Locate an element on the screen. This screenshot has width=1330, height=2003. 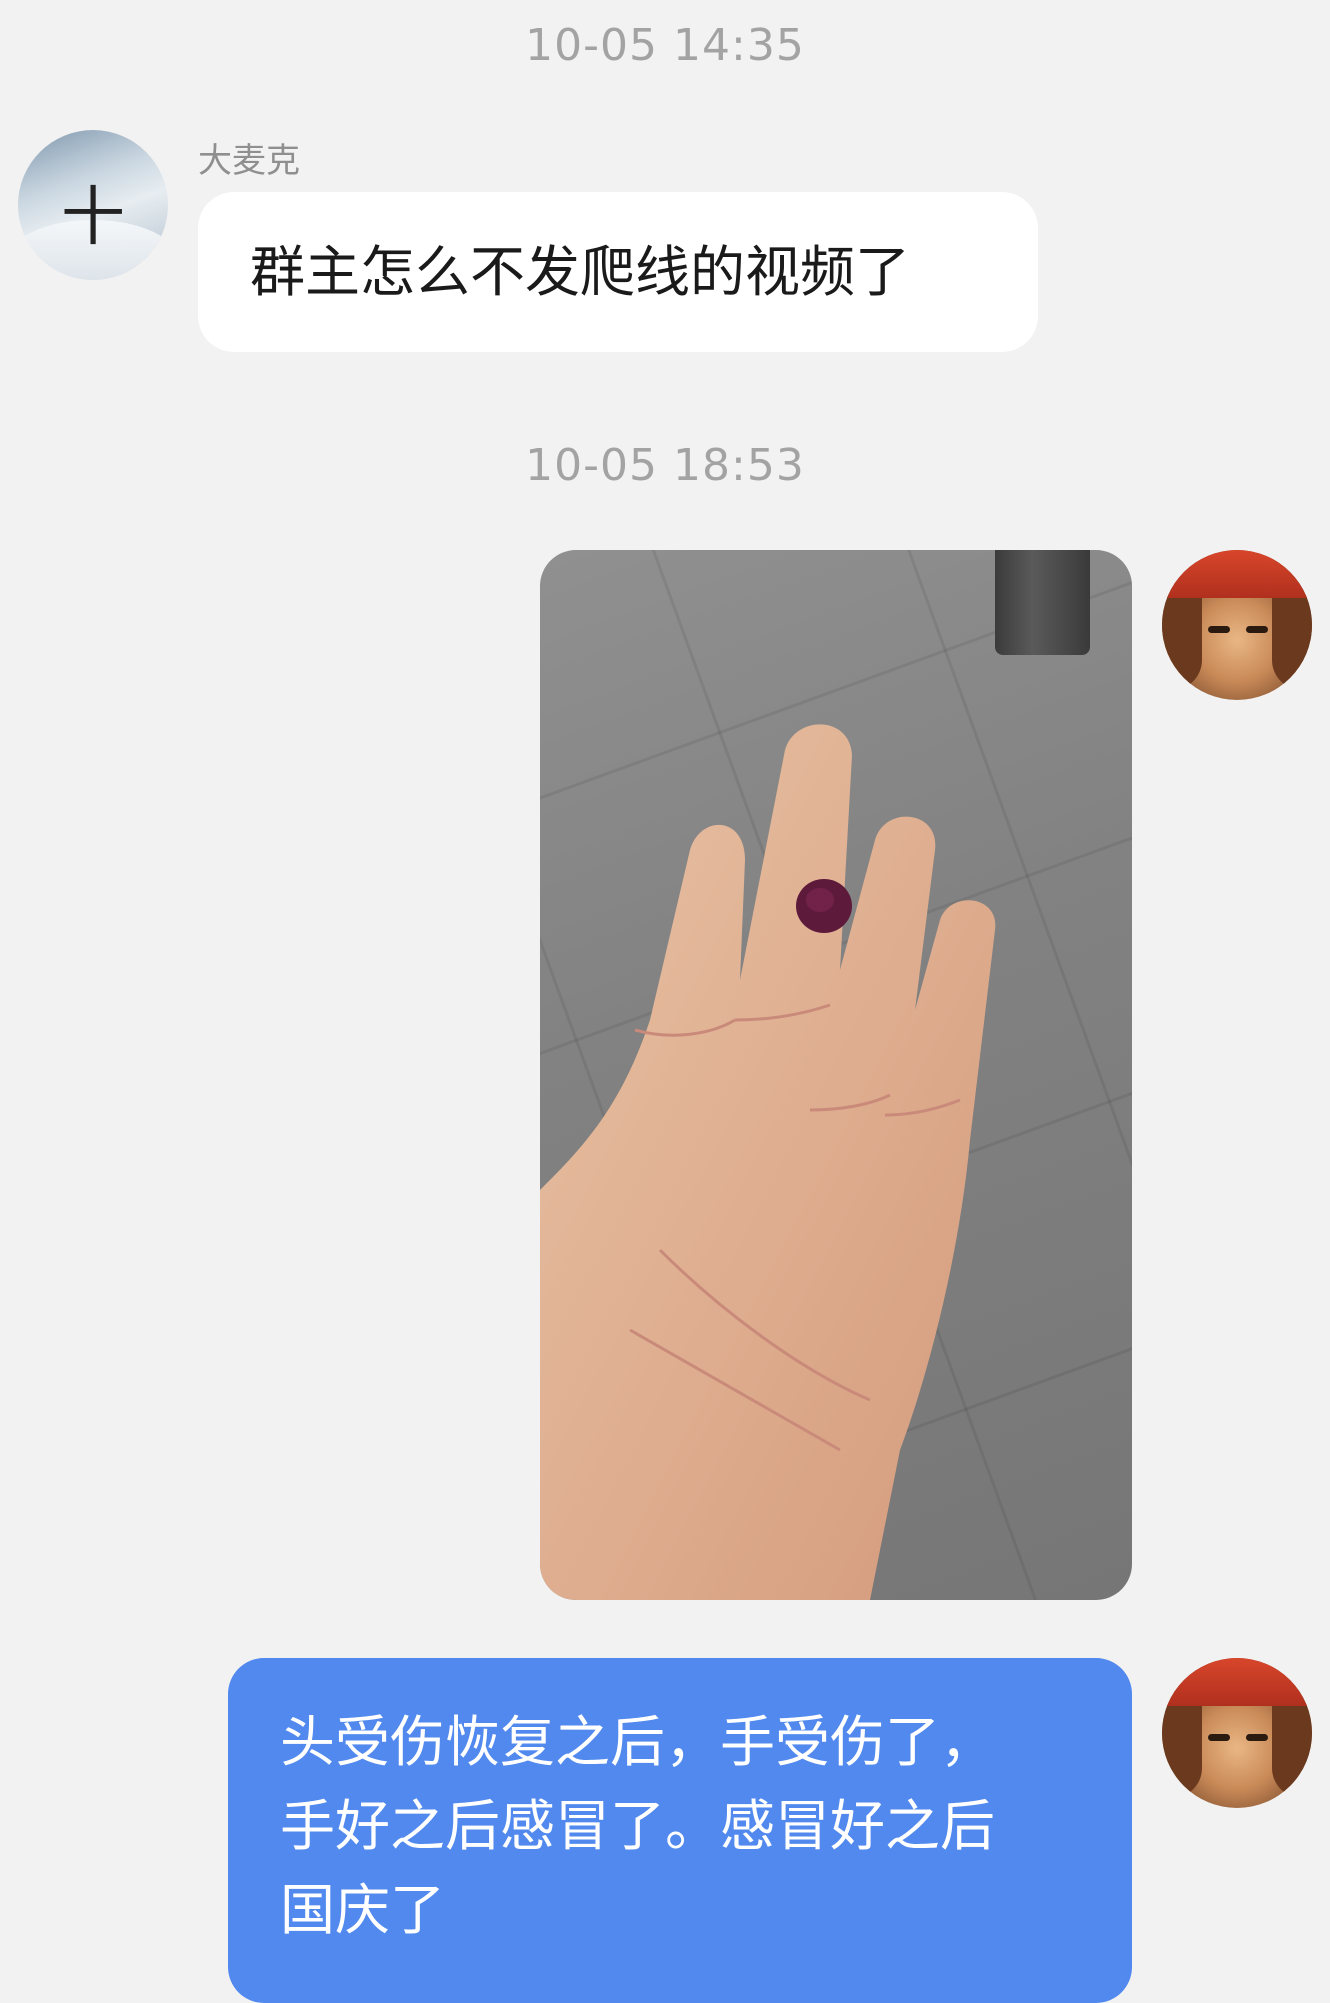
message-line: 头受伤恢复之后，手受伤了， is located at coordinates (638, 1742).